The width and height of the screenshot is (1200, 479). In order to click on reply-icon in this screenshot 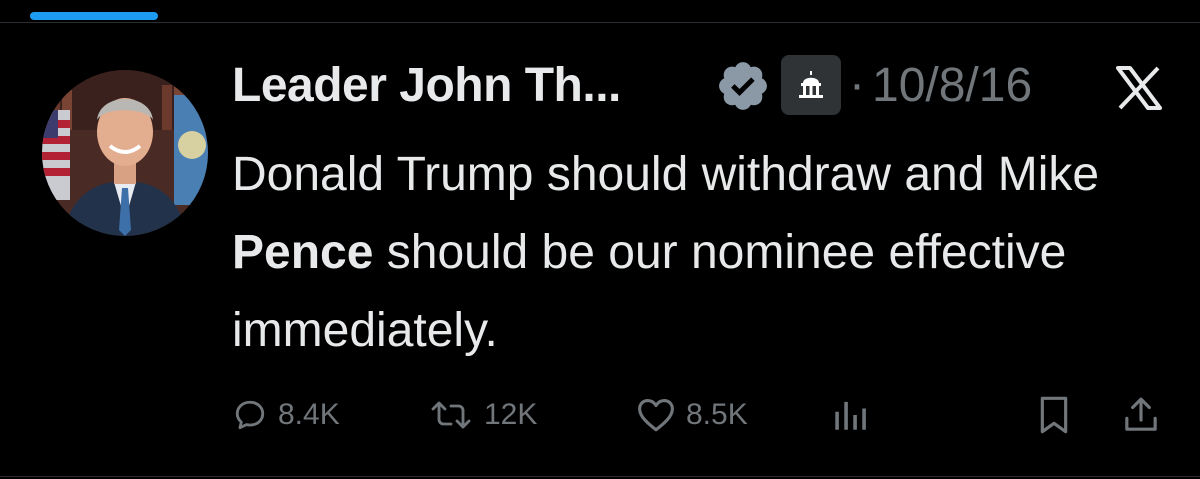, I will do `click(250, 415)`.